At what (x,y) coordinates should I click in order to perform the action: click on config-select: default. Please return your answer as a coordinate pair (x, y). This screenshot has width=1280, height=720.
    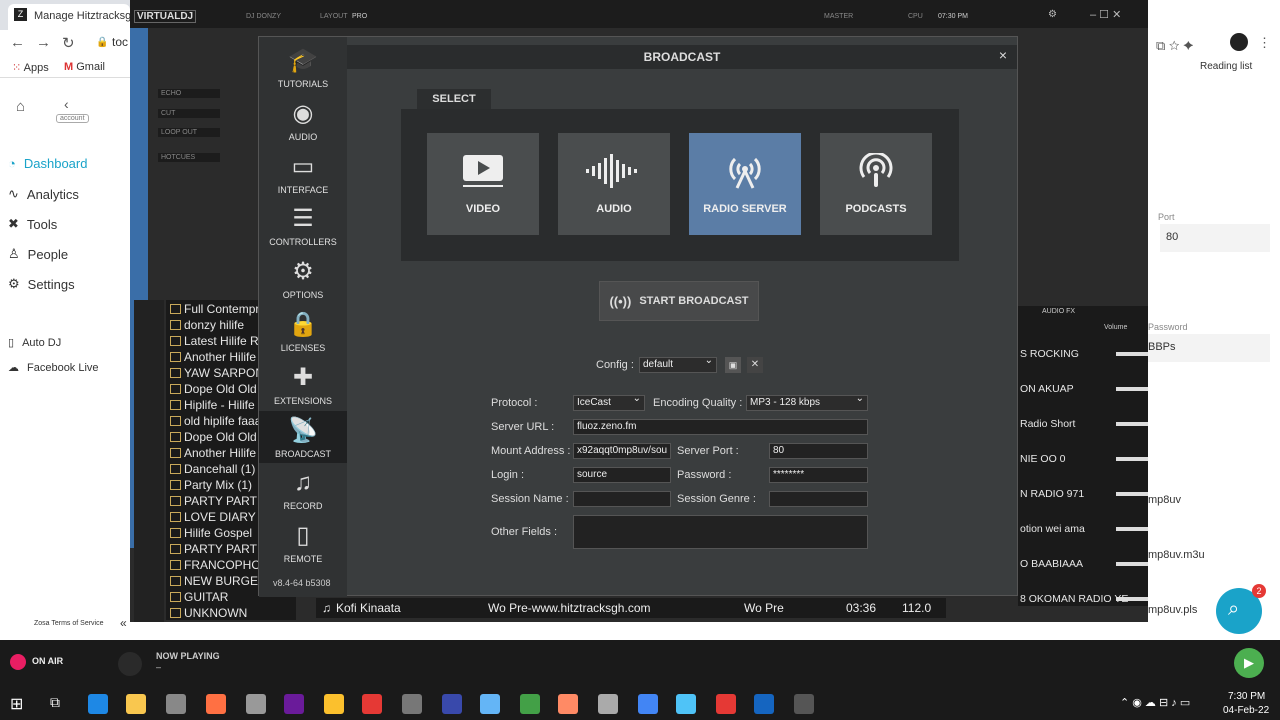
    Looking at the image, I should click on (678, 364).